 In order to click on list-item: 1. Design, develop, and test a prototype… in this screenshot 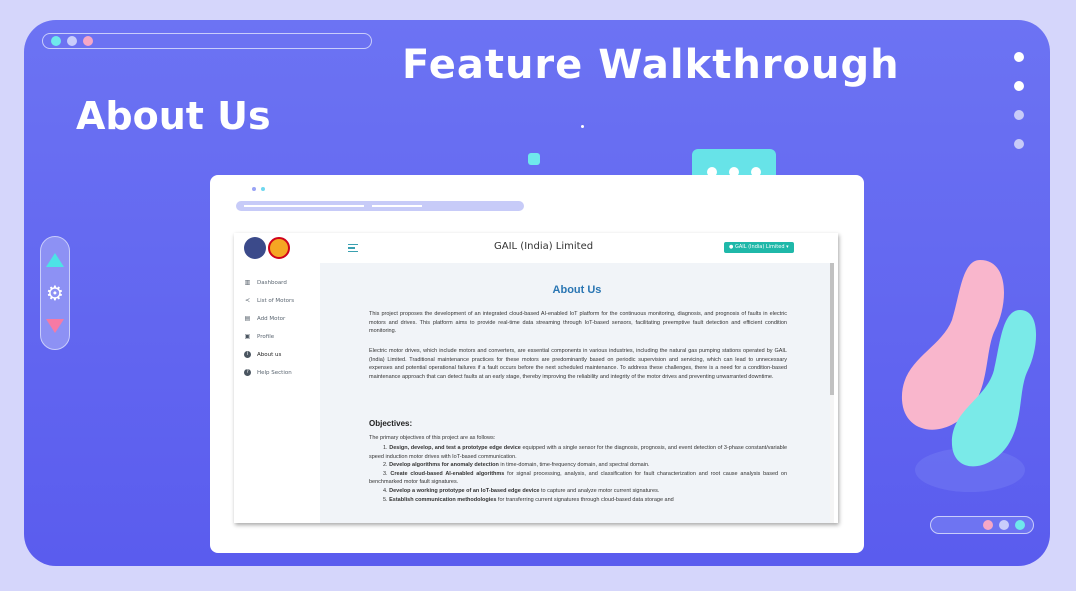, I will do `click(578, 452)`.